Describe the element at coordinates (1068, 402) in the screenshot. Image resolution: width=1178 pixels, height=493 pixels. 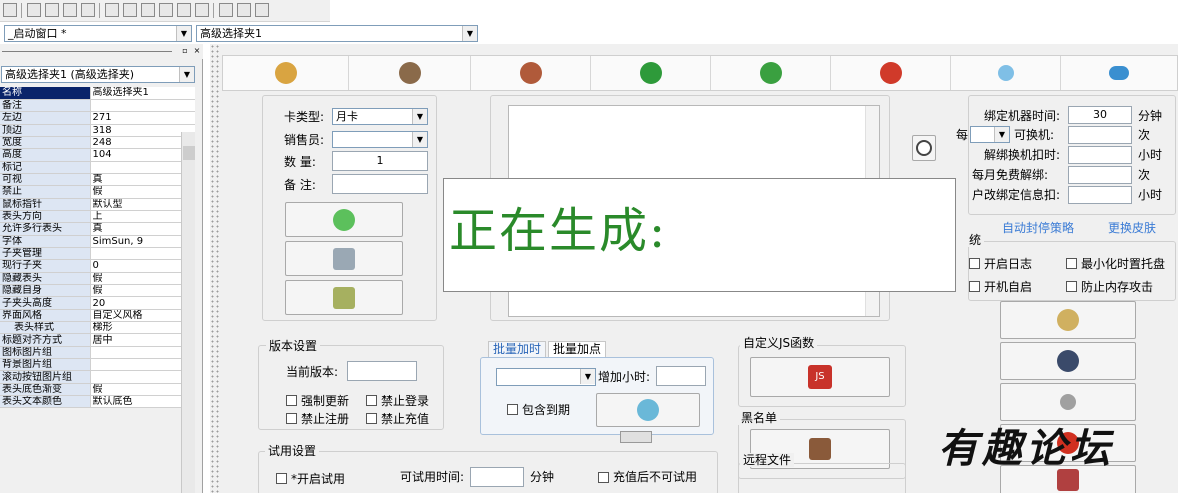
I see `settings-button` at that location.